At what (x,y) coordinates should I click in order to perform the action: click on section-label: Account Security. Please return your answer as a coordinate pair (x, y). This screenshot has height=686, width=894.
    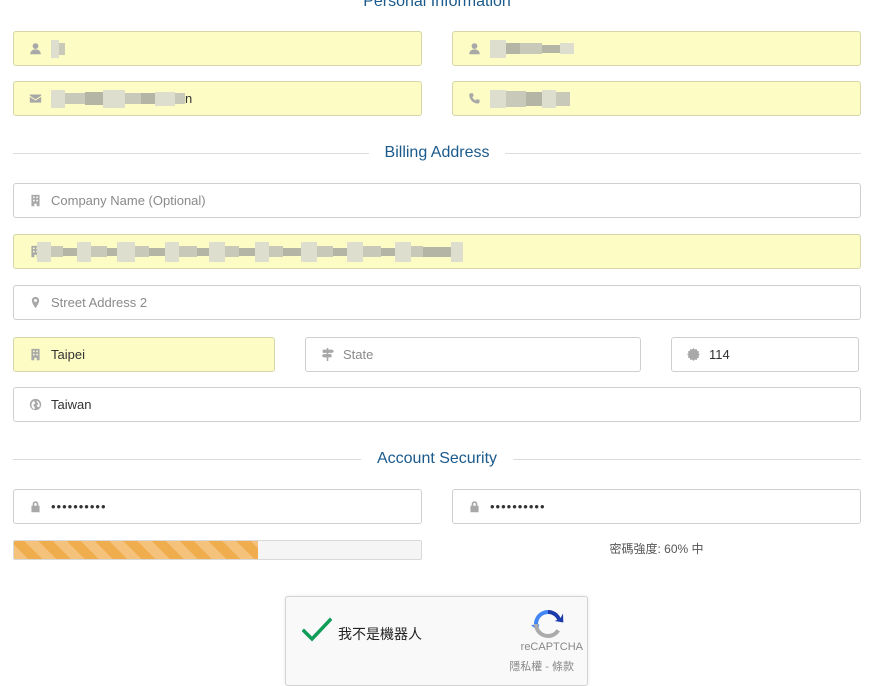
    Looking at the image, I should click on (437, 458).